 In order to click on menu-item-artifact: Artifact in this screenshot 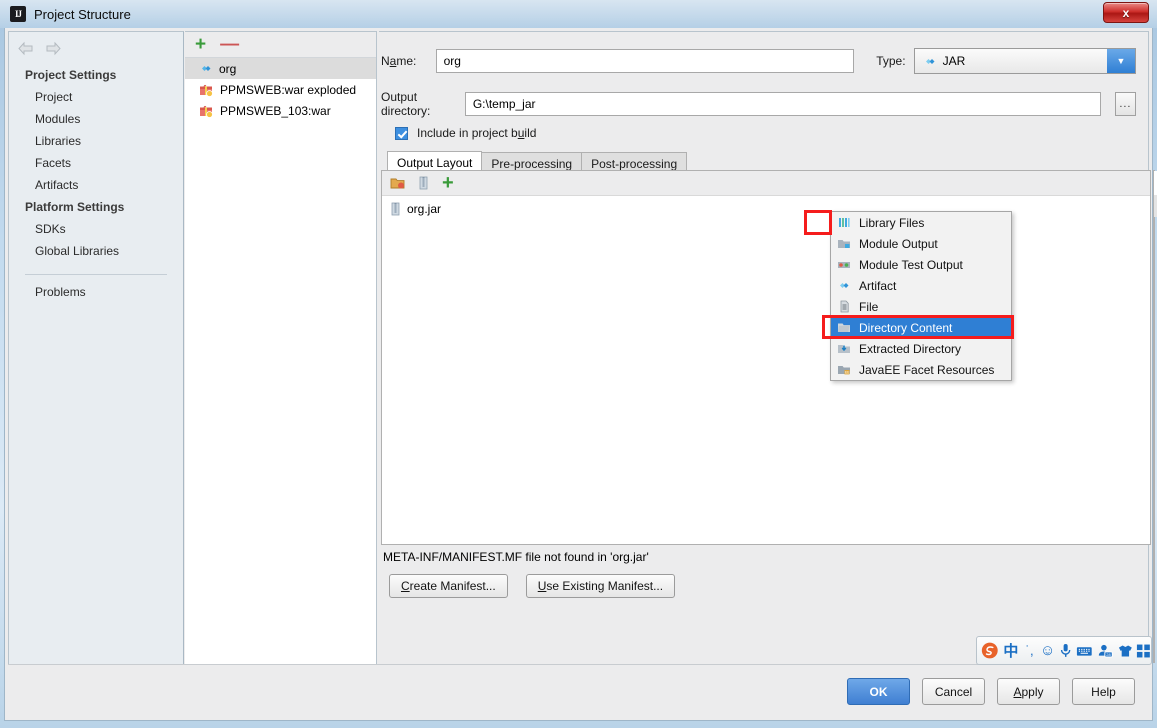, I will do `click(921, 285)`.